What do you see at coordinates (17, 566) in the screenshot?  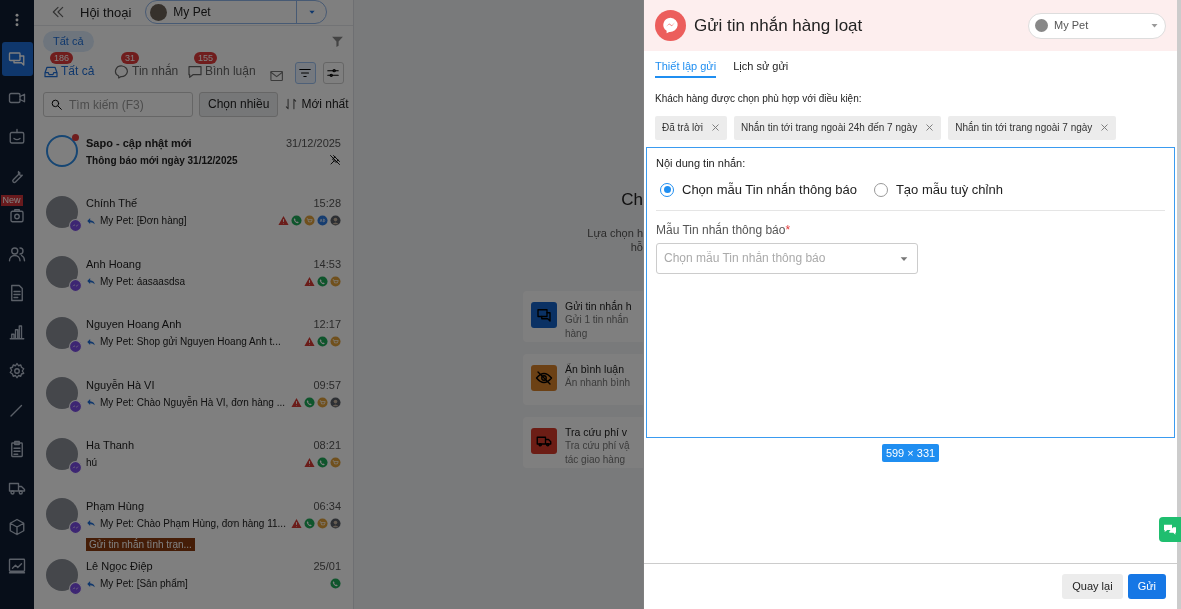 I see `chart-screen-icon` at bounding box center [17, 566].